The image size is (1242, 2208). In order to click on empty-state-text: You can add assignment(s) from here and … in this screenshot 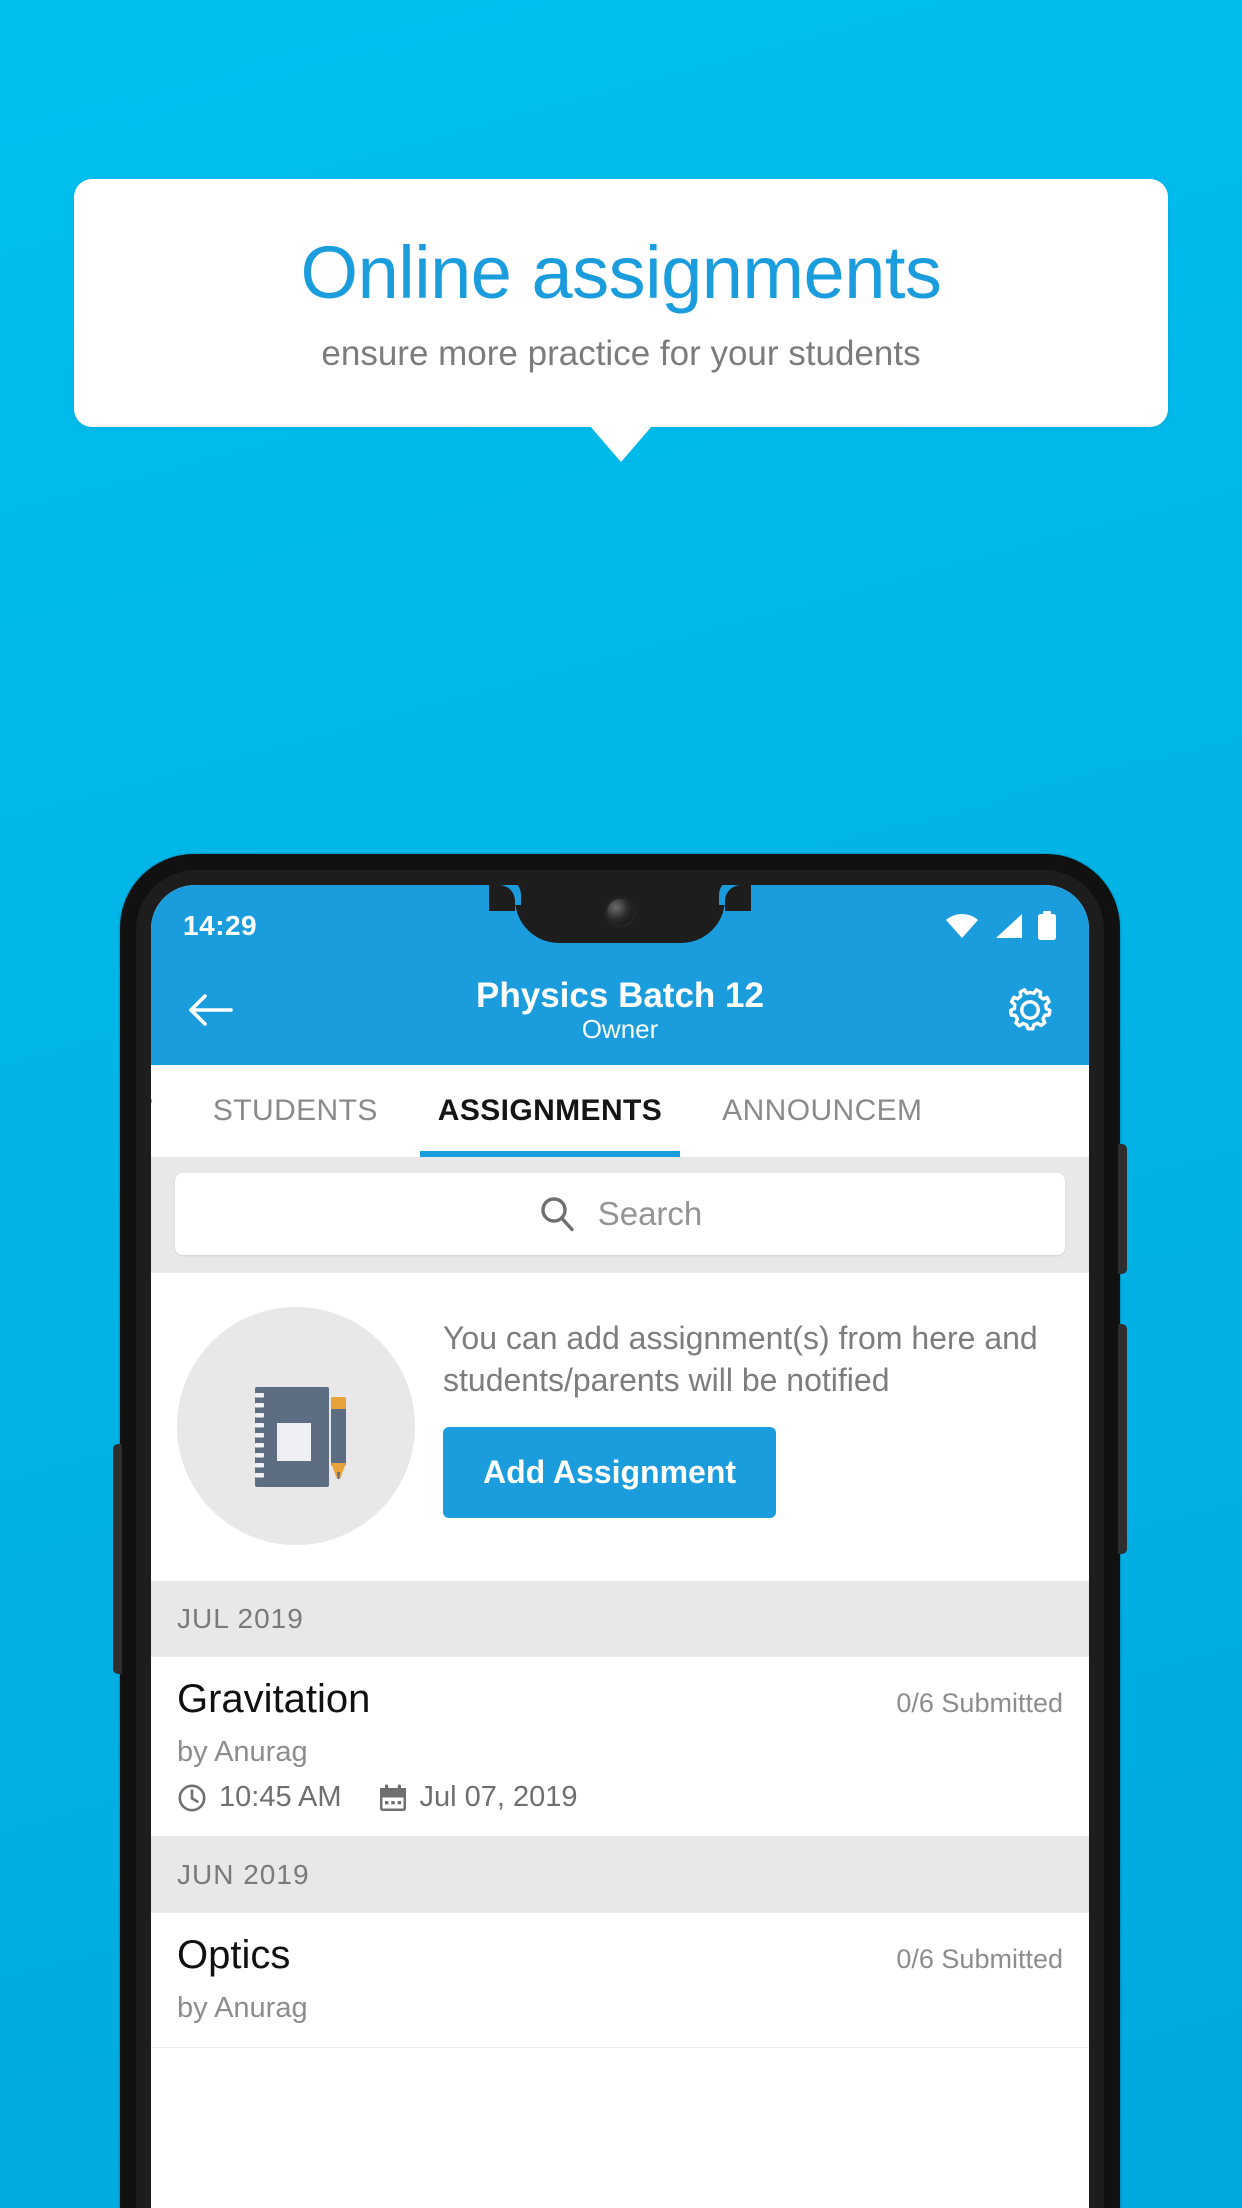, I will do `click(740, 1359)`.